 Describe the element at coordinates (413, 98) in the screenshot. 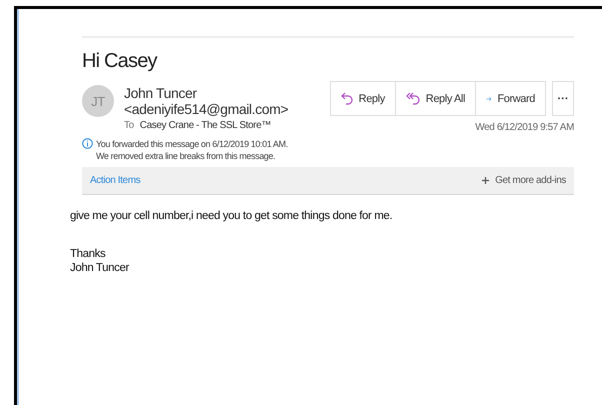

I see `reply-all-arrow-icon` at that location.